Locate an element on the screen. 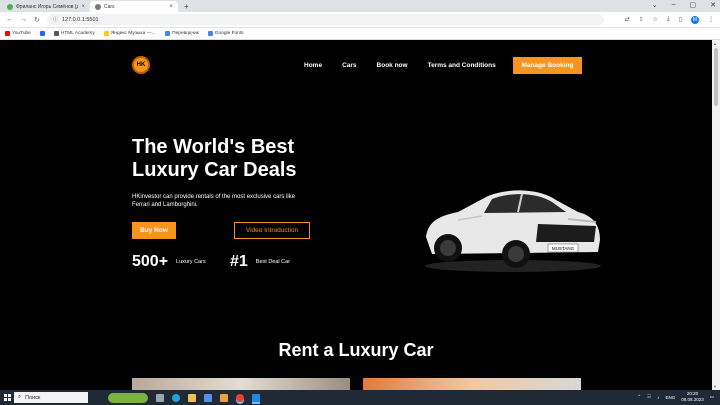 This screenshot has height=405, width=720. widgets-icon is located at coordinates (128, 397).